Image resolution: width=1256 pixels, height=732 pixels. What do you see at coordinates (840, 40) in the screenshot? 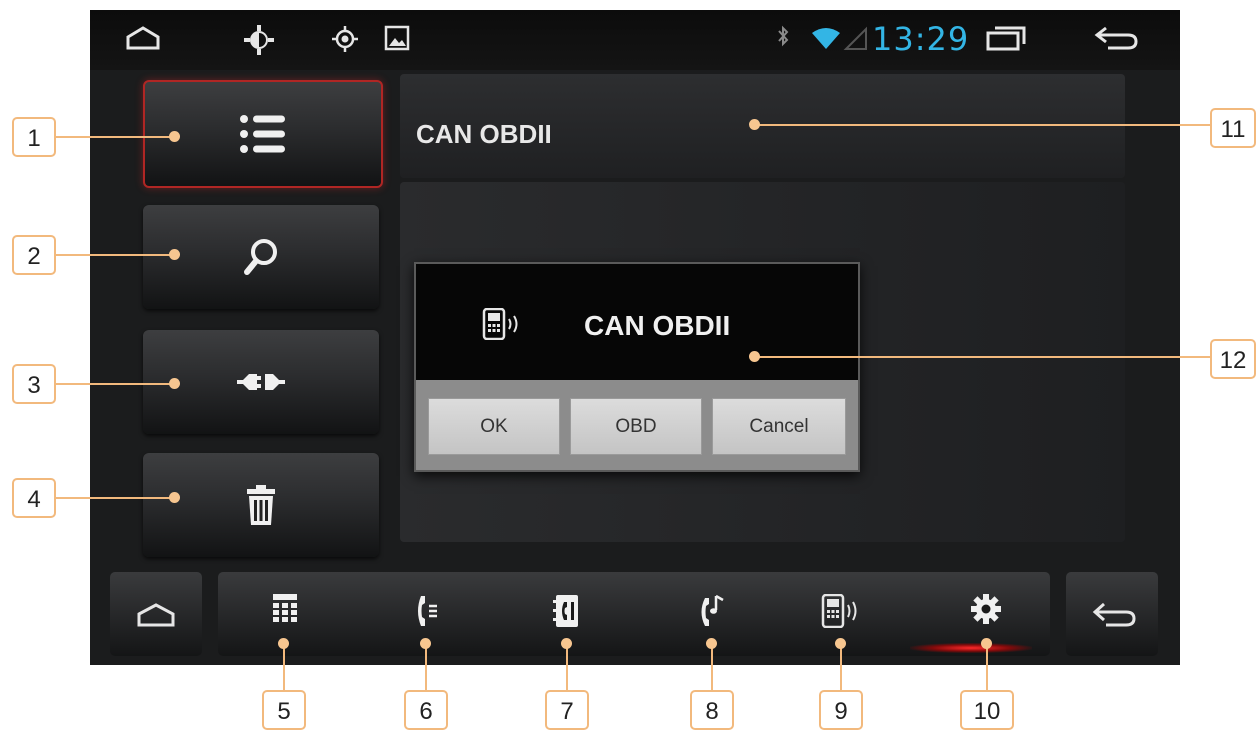
I see `wifi-icon` at bounding box center [840, 40].